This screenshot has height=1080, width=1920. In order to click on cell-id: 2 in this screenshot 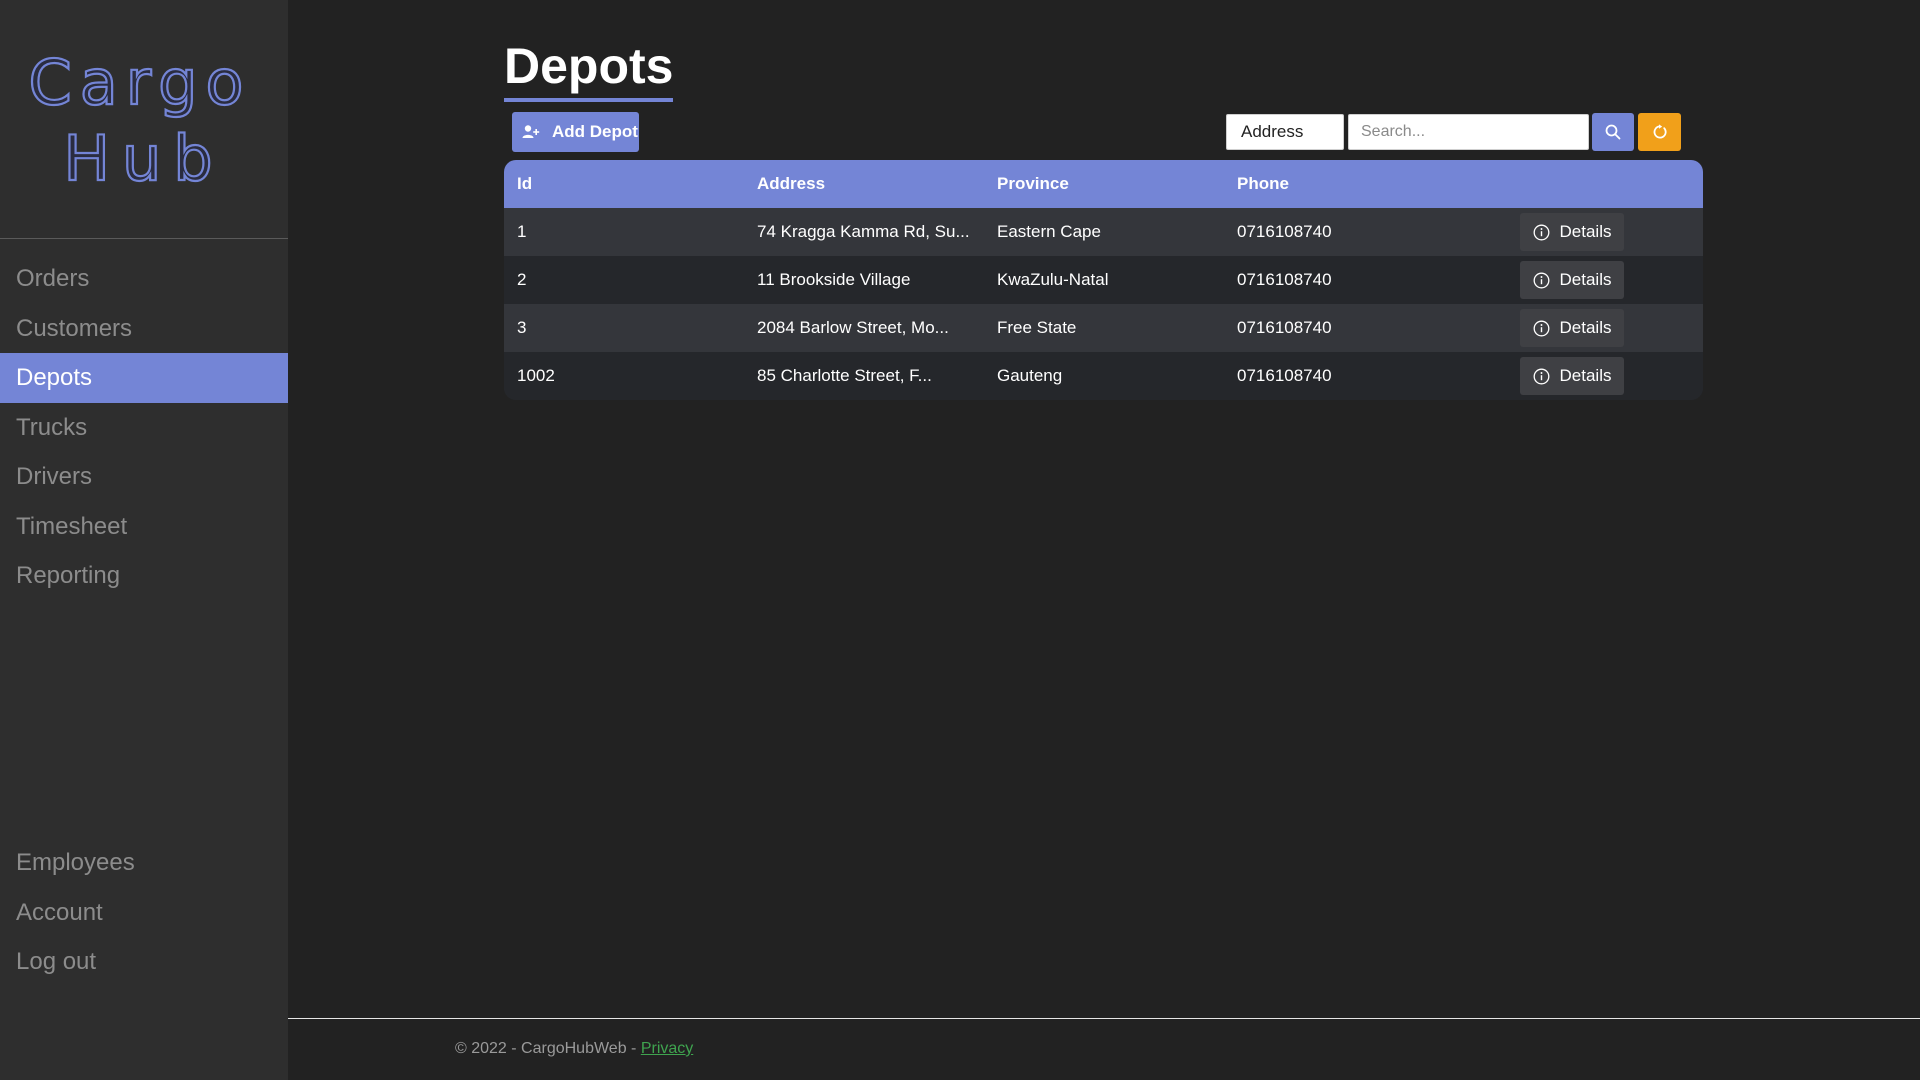, I will do `click(522, 279)`.